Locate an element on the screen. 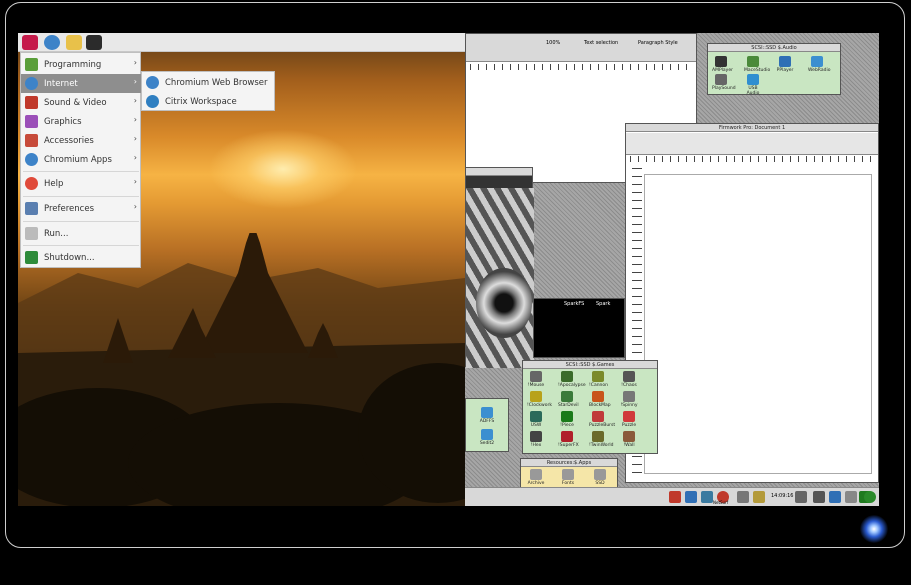 Image resolution: width=911 pixels, height=585 pixels. games-window-titlebar: SCSI::SSD $.Games is located at coordinates (590, 365).